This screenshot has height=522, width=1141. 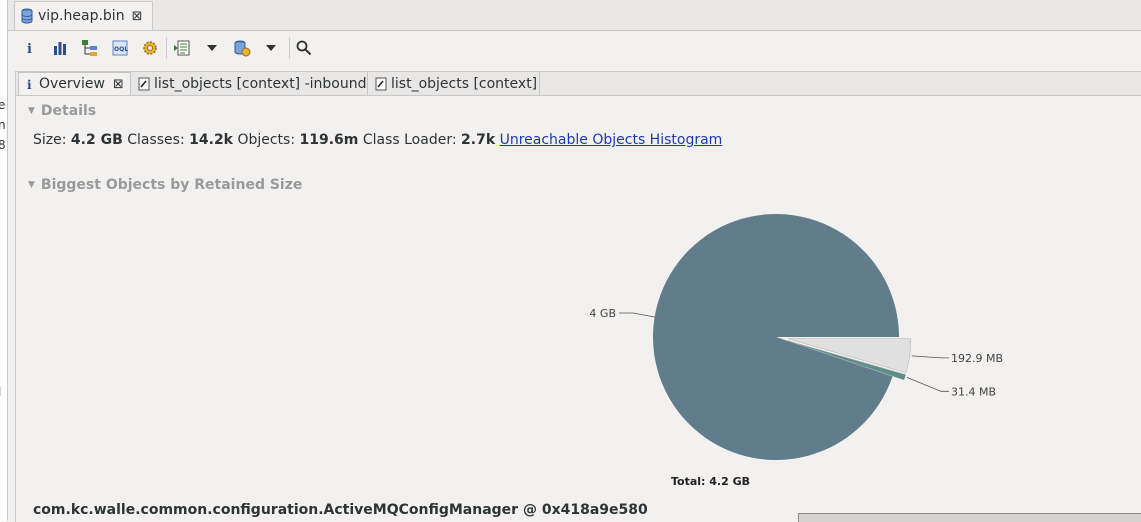 I want to click on editor-tab-bar: vip.heap.bin ⊠, so click(x=574, y=15).